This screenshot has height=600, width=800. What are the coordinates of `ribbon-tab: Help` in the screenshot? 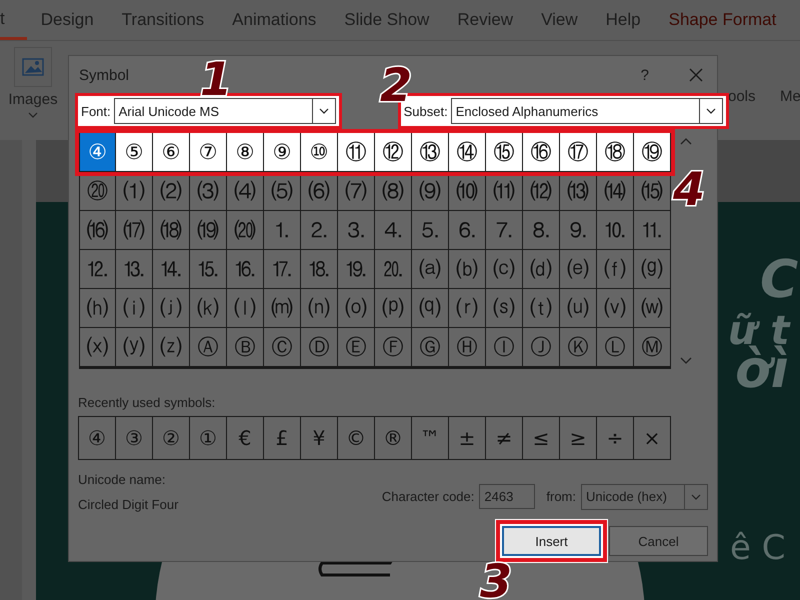 It's located at (623, 20).